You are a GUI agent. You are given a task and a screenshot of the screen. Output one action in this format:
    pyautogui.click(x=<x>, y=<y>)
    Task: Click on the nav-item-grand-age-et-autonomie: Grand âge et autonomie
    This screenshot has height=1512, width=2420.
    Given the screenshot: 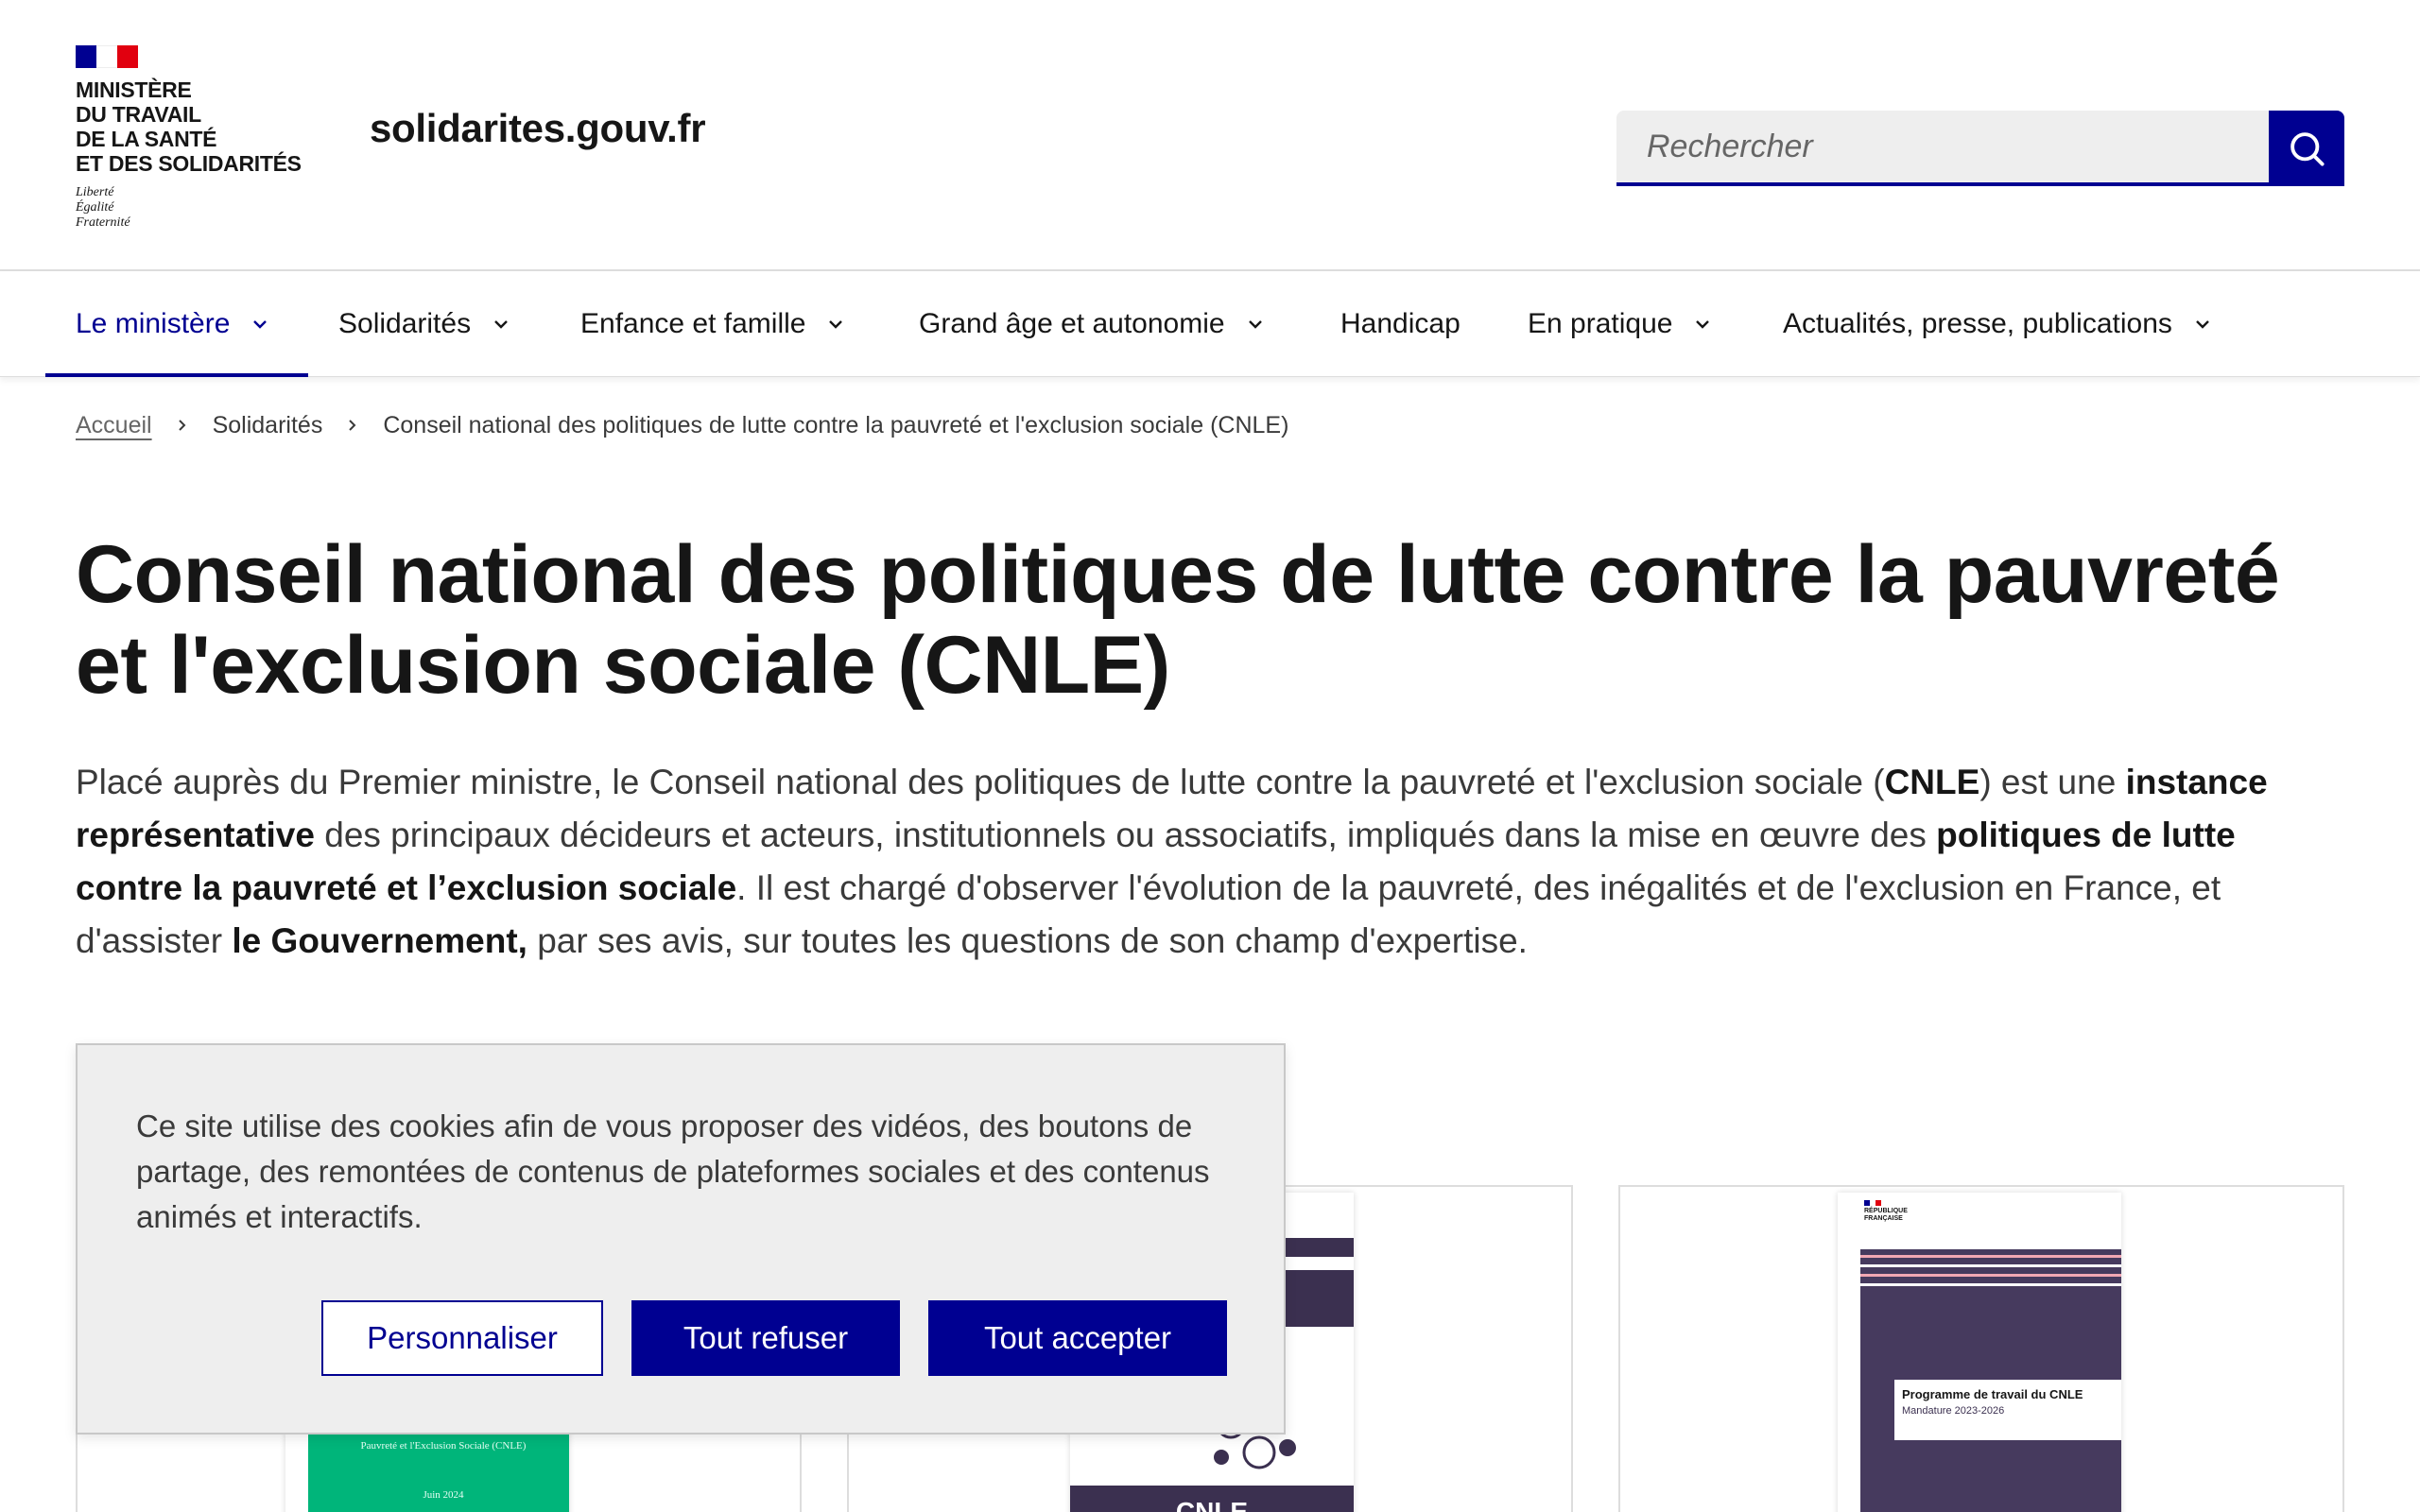 What is the action you would take?
    pyautogui.click(x=1092, y=324)
    